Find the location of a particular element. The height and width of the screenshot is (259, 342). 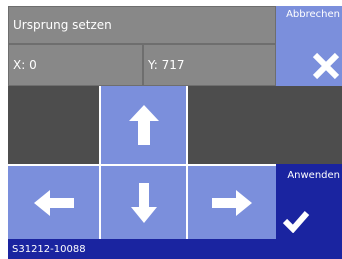

move-up-button is located at coordinates (143, 125).